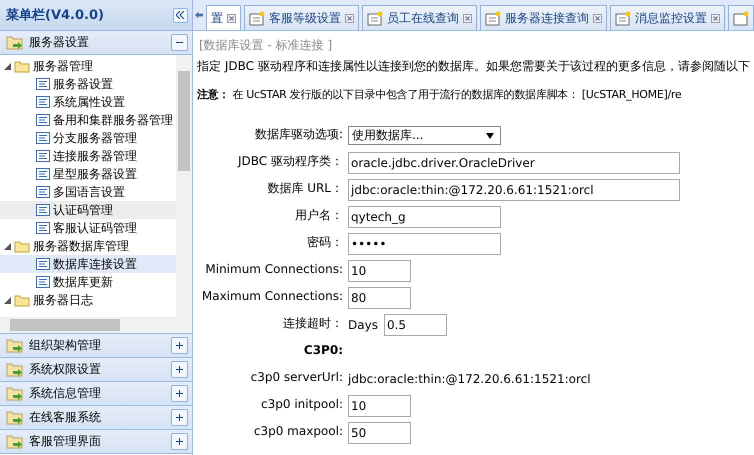 Image resolution: width=754 pixels, height=455 pixels. I want to click on dropdown-arrow-icon, so click(490, 135).